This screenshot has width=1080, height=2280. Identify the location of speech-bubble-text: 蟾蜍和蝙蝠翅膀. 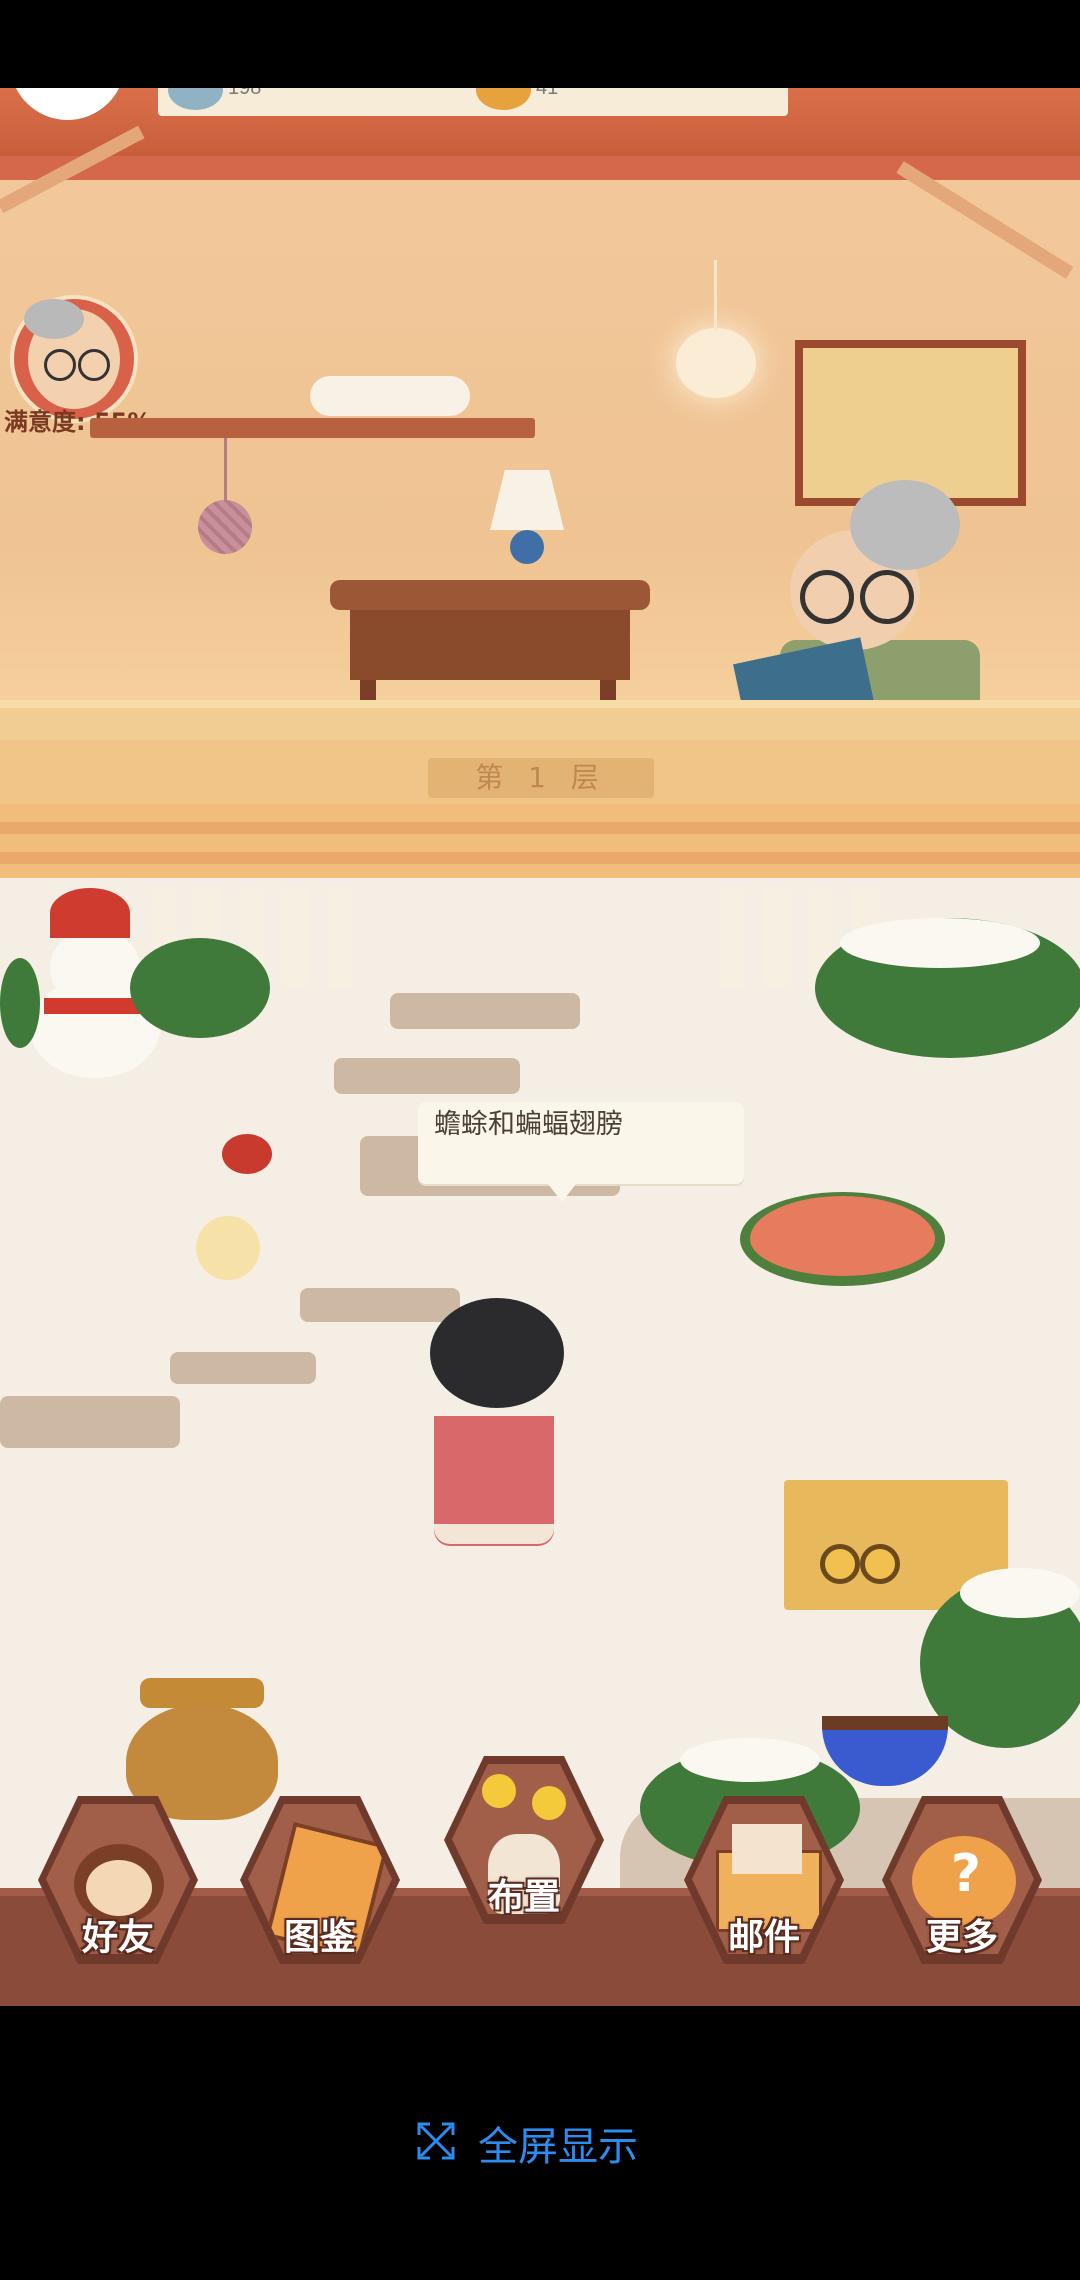
(528, 1124).